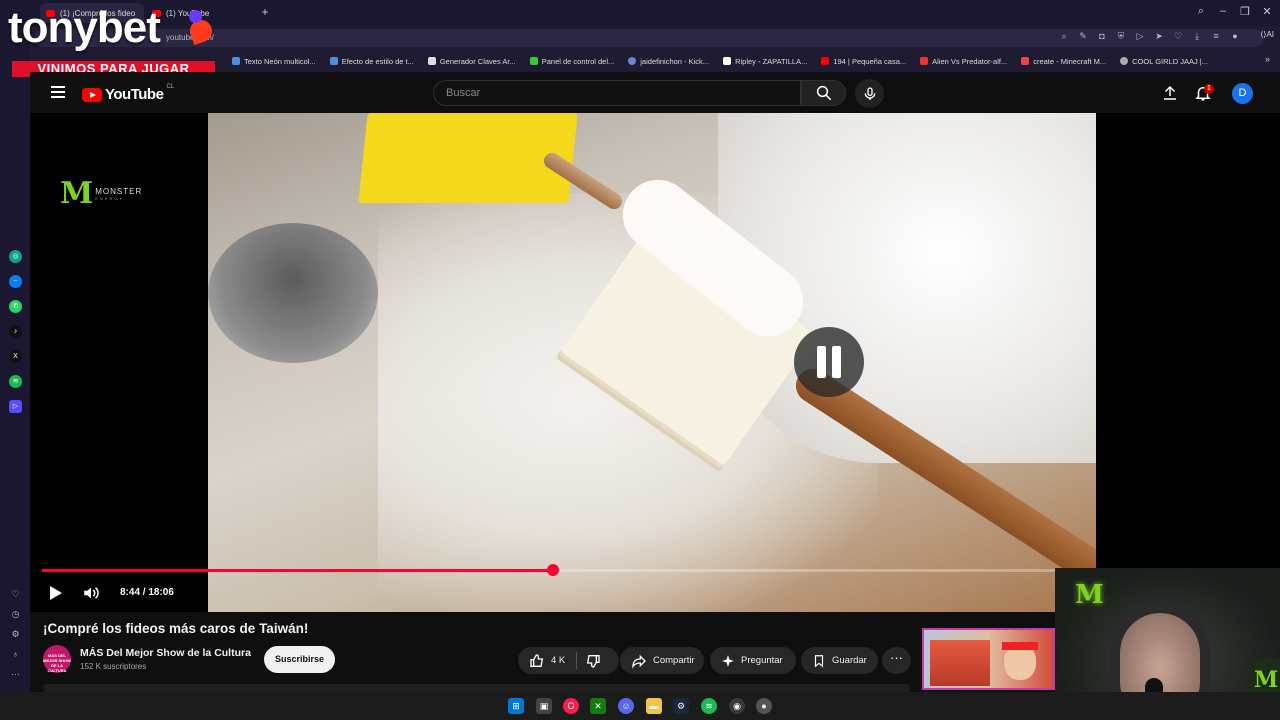  What do you see at coordinates (593, 661) in the screenshot?
I see `thumbs-down-icon` at bounding box center [593, 661].